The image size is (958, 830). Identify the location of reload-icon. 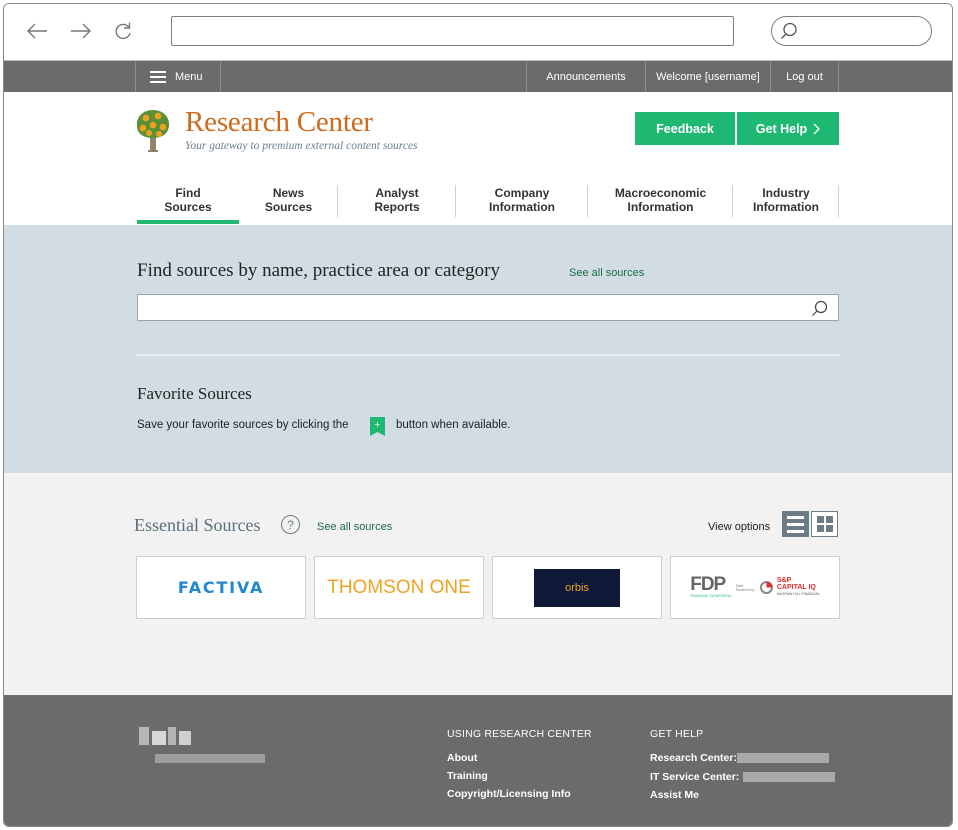
(123, 31).